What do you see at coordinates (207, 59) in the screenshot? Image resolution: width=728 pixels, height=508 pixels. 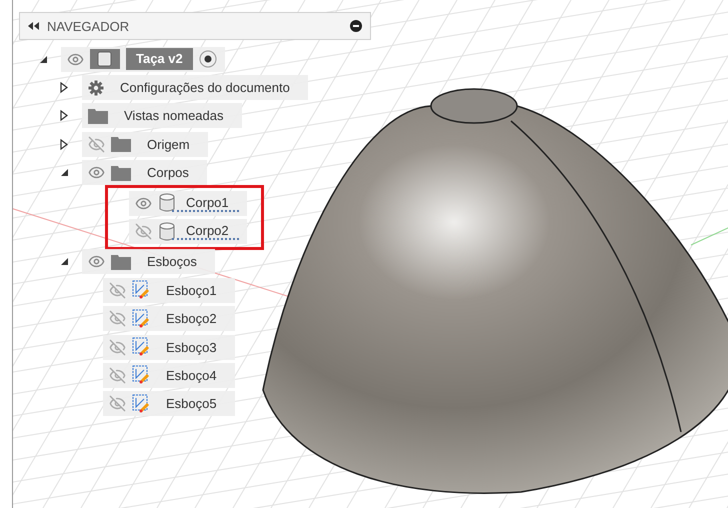 I see `active-radio-icon` at bounding box center [207, 59].